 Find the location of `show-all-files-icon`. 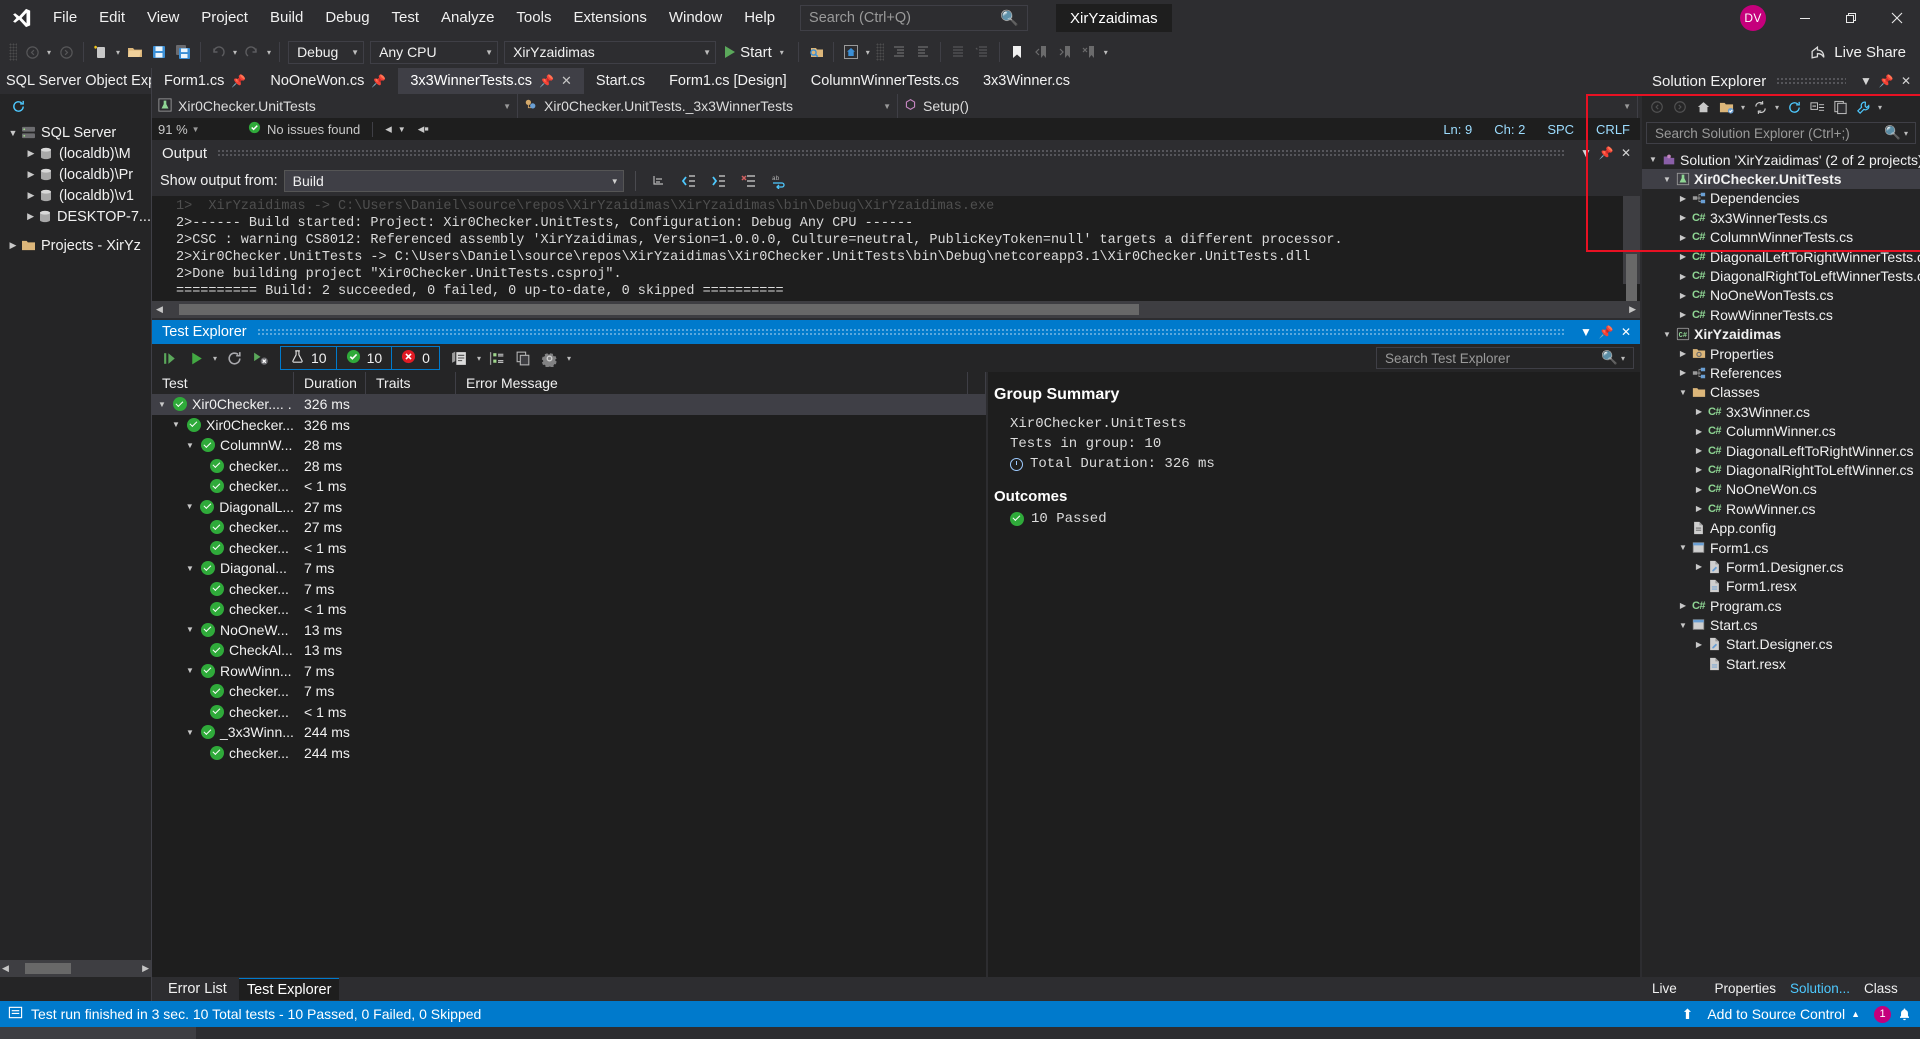

show-all-files-icon is located at coordinates (1840, 107).